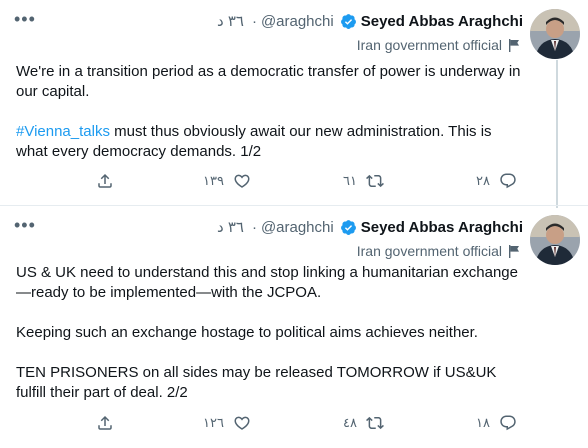 This screenshot has height=448, width=588. I want to click on like-button: ١٢٦, so click(227, 423).